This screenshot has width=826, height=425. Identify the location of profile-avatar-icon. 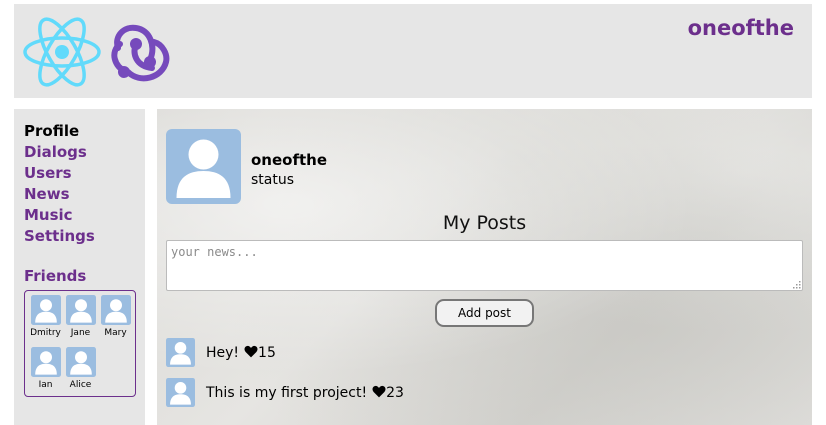
(203, 166).